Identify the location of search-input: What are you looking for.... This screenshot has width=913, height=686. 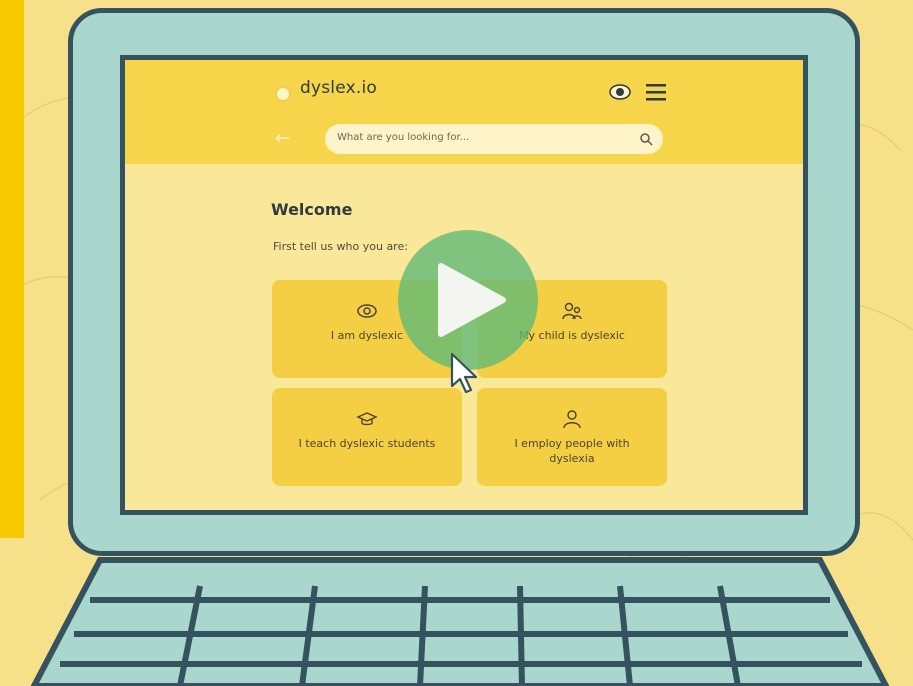
(494, 139).